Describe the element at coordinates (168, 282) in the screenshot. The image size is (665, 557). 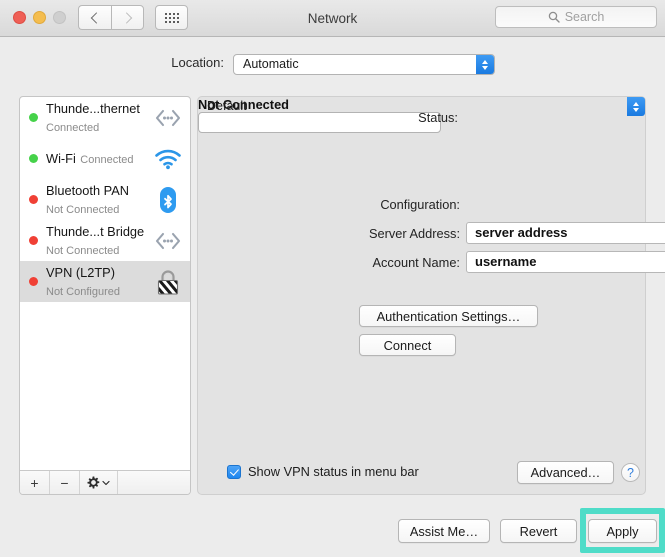
I see `vpn-lock-icon` at that location.